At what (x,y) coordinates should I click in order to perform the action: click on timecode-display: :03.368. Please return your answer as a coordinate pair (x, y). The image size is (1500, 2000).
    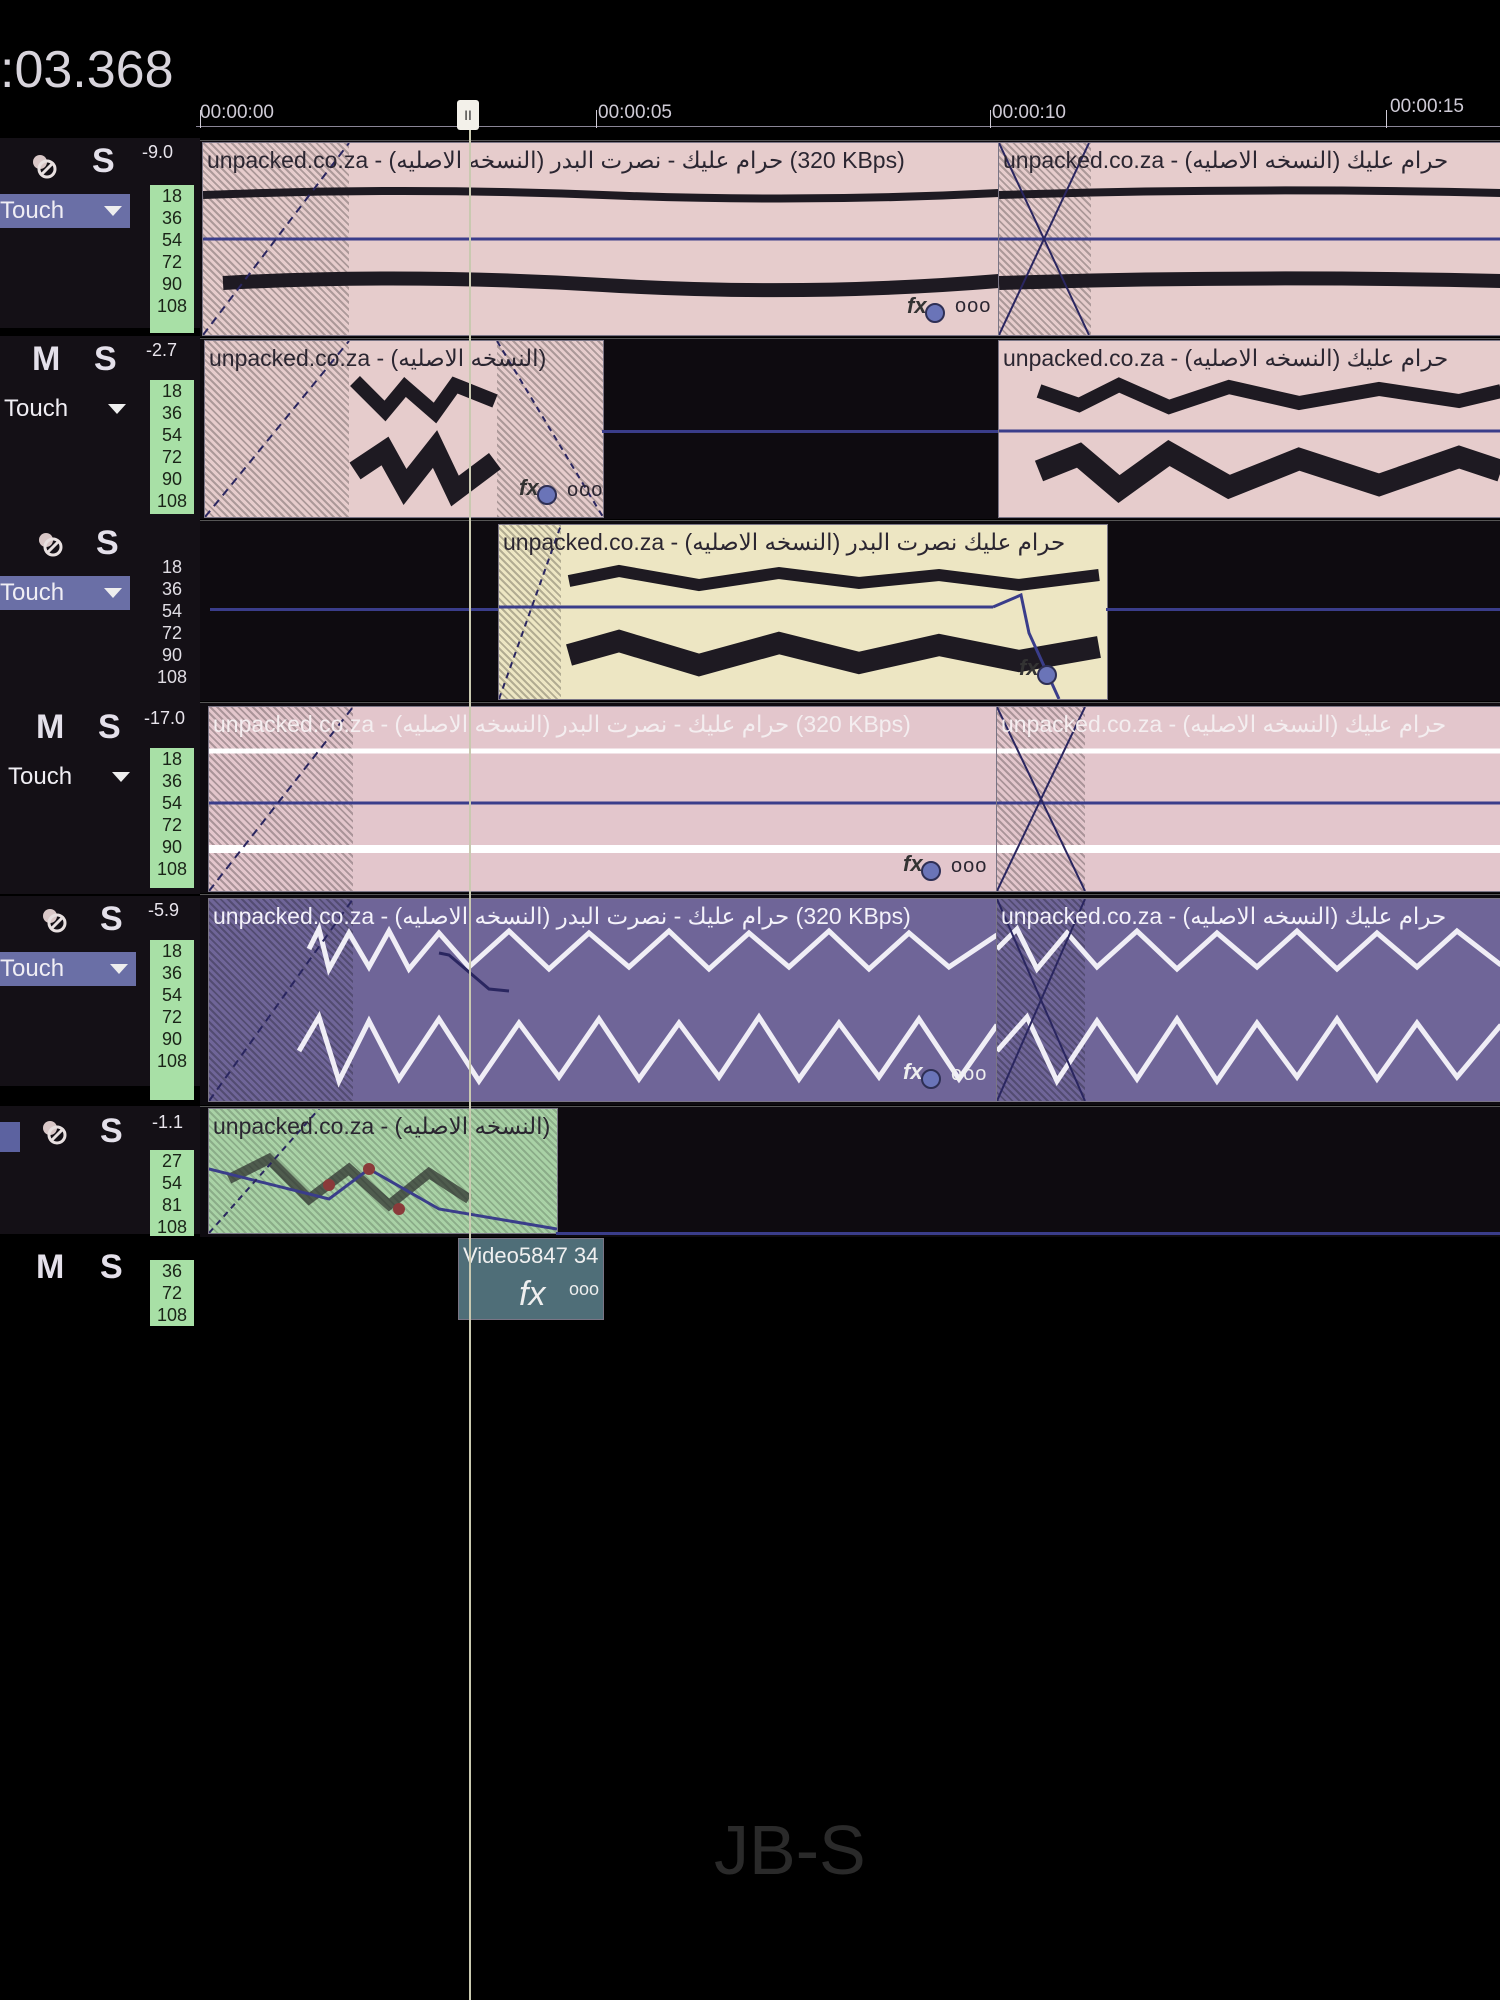
    Looking at the image, I should click on (87, 70).